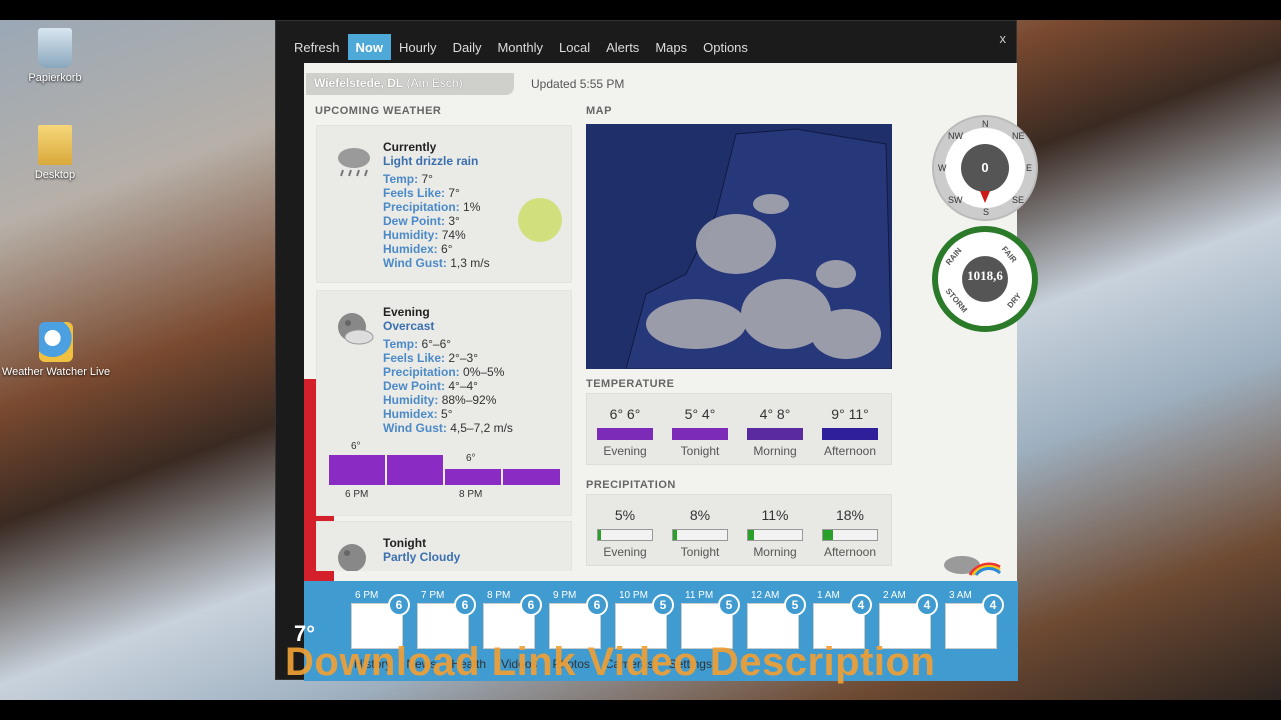 The image size is (1281, 720). I want to click on precip-col-evening: 5% Evening, so click(625, 527).